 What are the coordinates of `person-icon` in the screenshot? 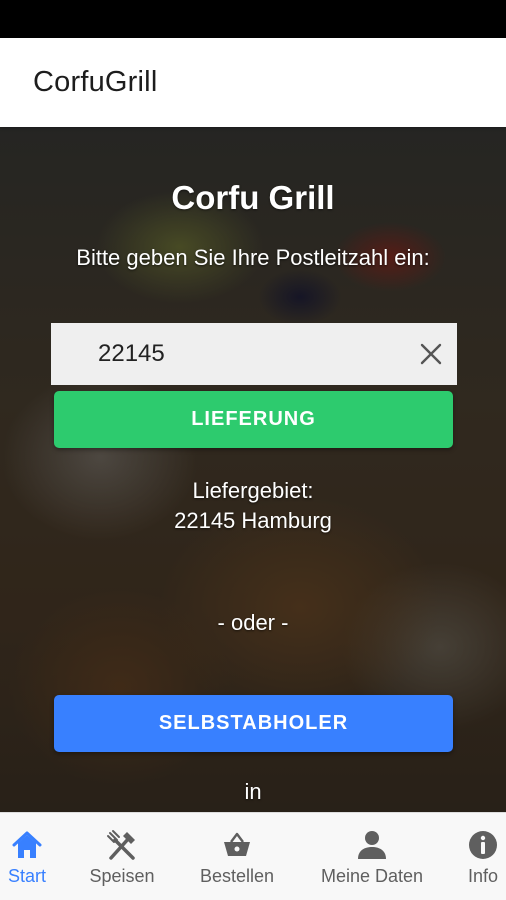 It's located at (372, 845).